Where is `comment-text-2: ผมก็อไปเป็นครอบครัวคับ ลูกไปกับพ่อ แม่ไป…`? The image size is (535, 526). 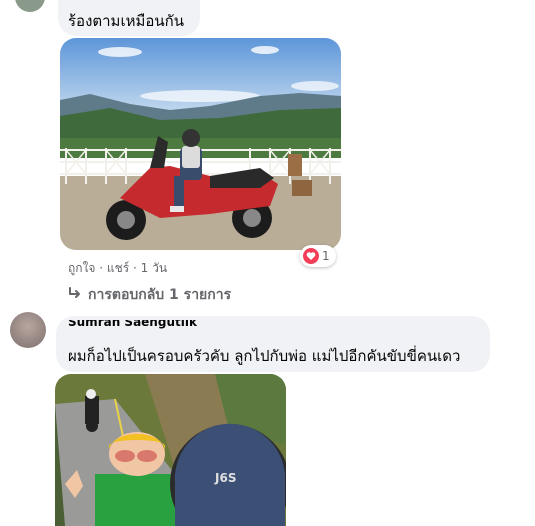
comment-text-2: ผมก็อไปเป็นครอบครัวคับ ลูกไปกับพ่อ แม่ไป… is located at coordinates (264, 356).